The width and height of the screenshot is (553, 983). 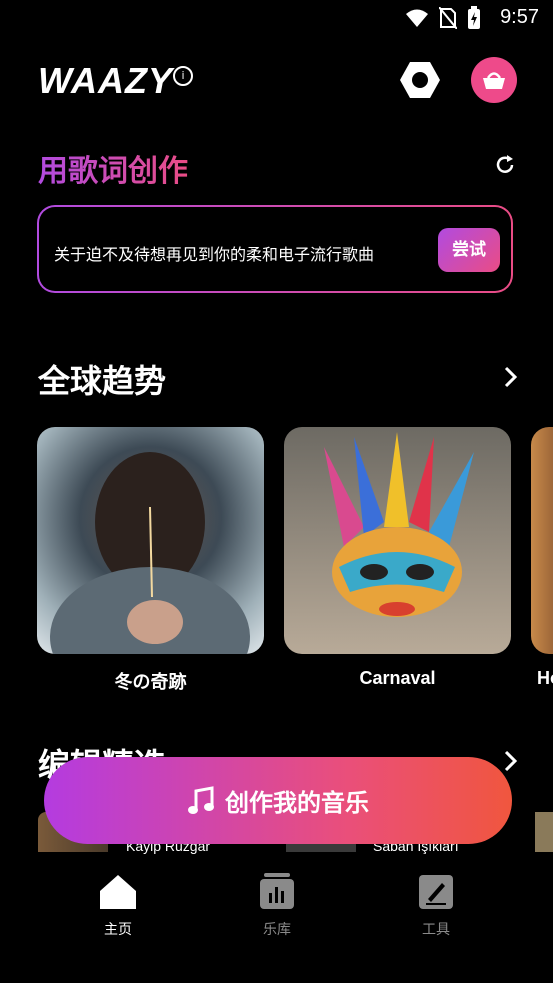 What do you see at coordinates (118, 930) in the screenshot?
I see `nav-home-label: 主页` at bounding box center [118, 930].